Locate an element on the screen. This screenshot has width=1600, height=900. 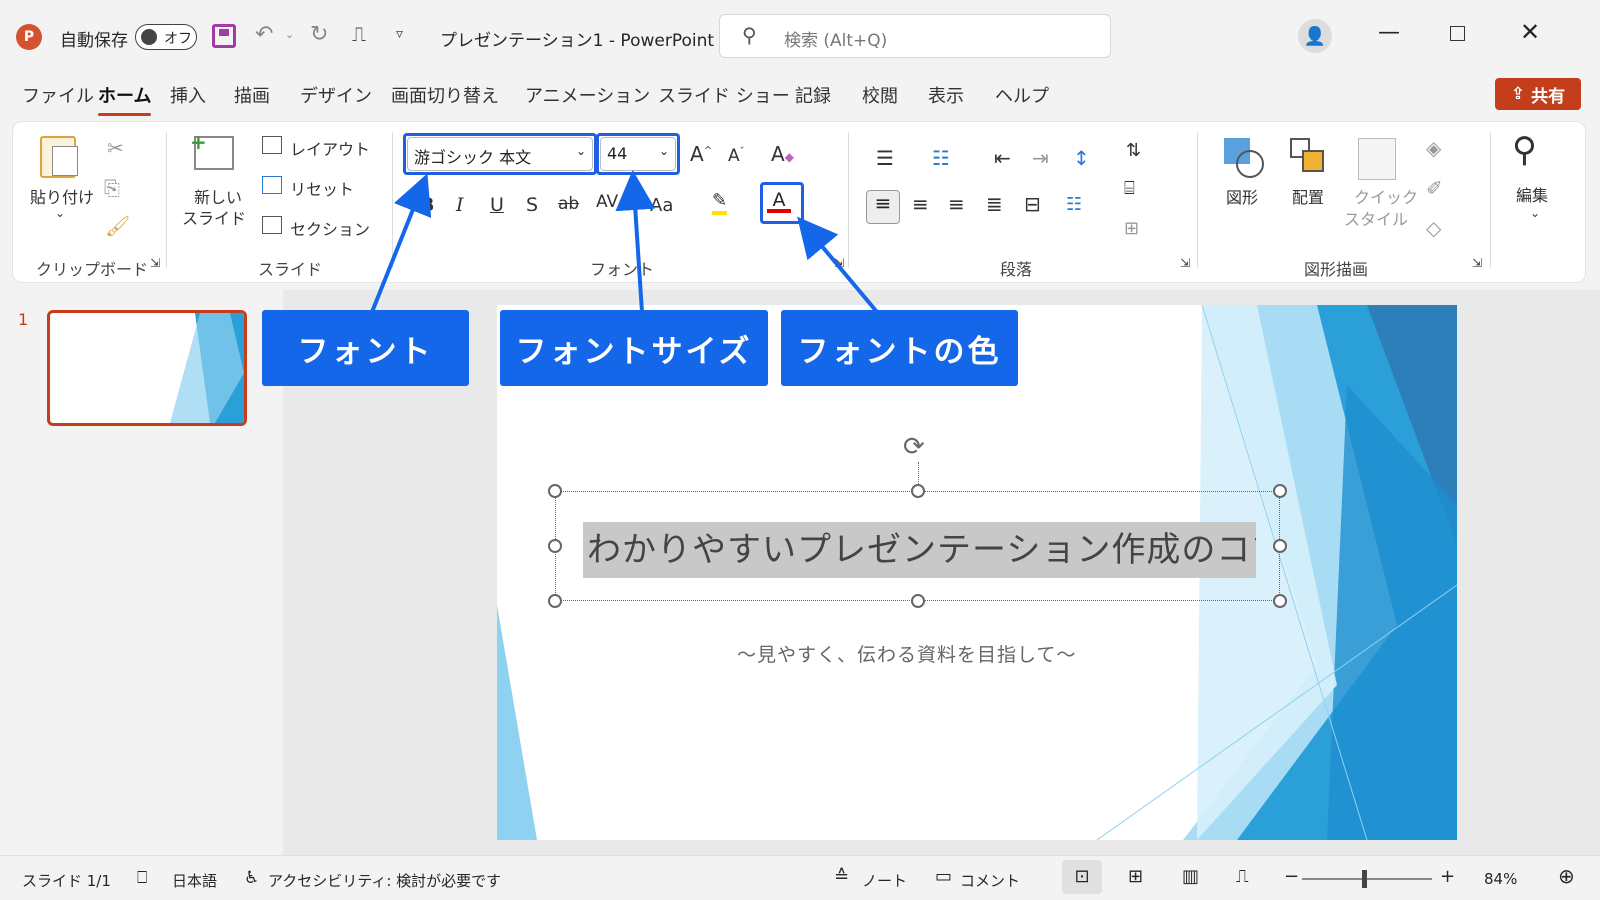
shapes-icon is located at coordinates (1245, 159).